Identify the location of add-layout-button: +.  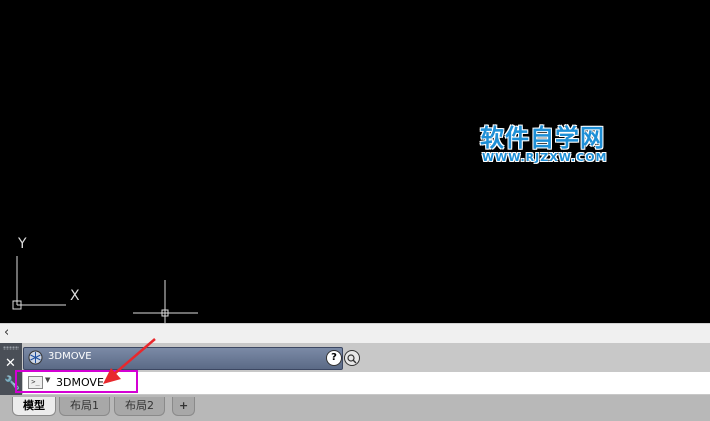
(184, 406).